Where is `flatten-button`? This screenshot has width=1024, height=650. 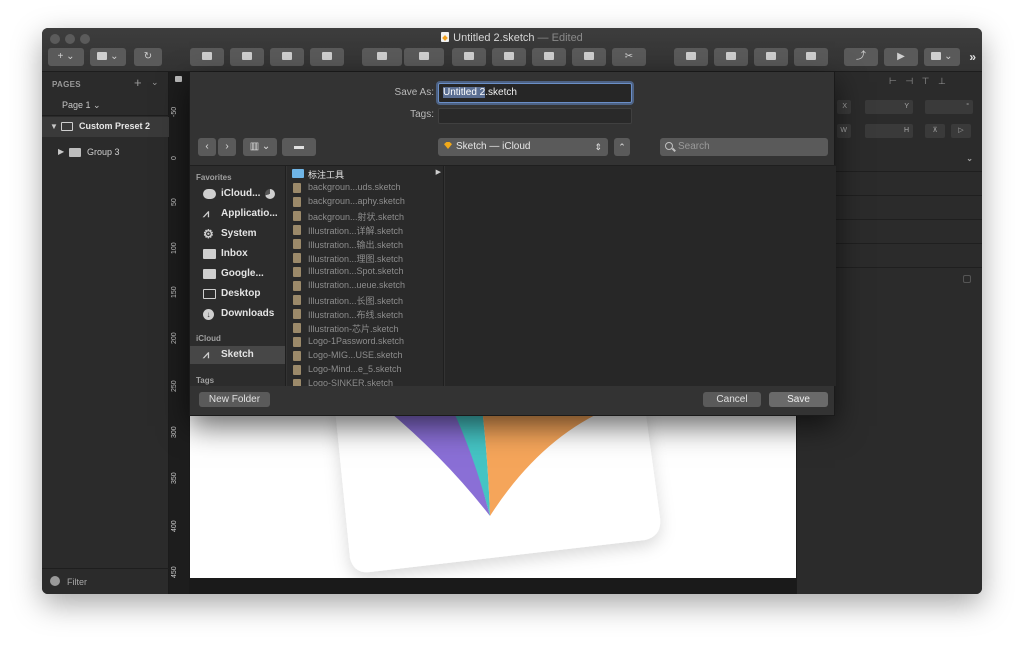
flatten-button is located at coordinates (509, 57).